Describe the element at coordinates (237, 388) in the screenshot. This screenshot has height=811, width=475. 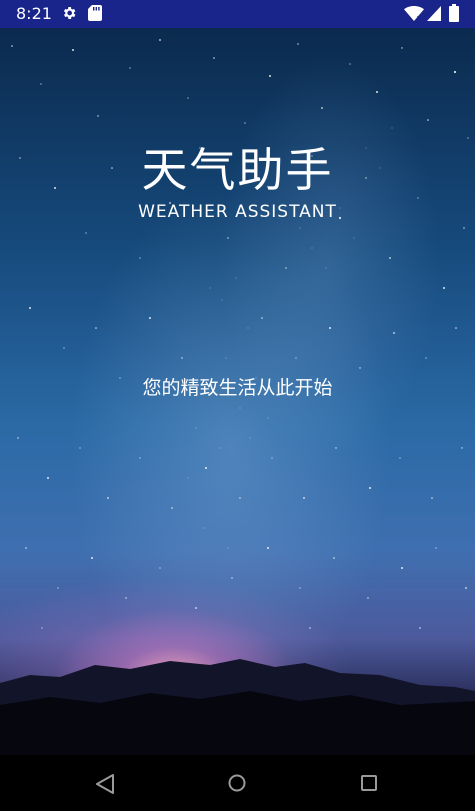
I see `app-slogan: 您的精致生活从此开始` at that location.